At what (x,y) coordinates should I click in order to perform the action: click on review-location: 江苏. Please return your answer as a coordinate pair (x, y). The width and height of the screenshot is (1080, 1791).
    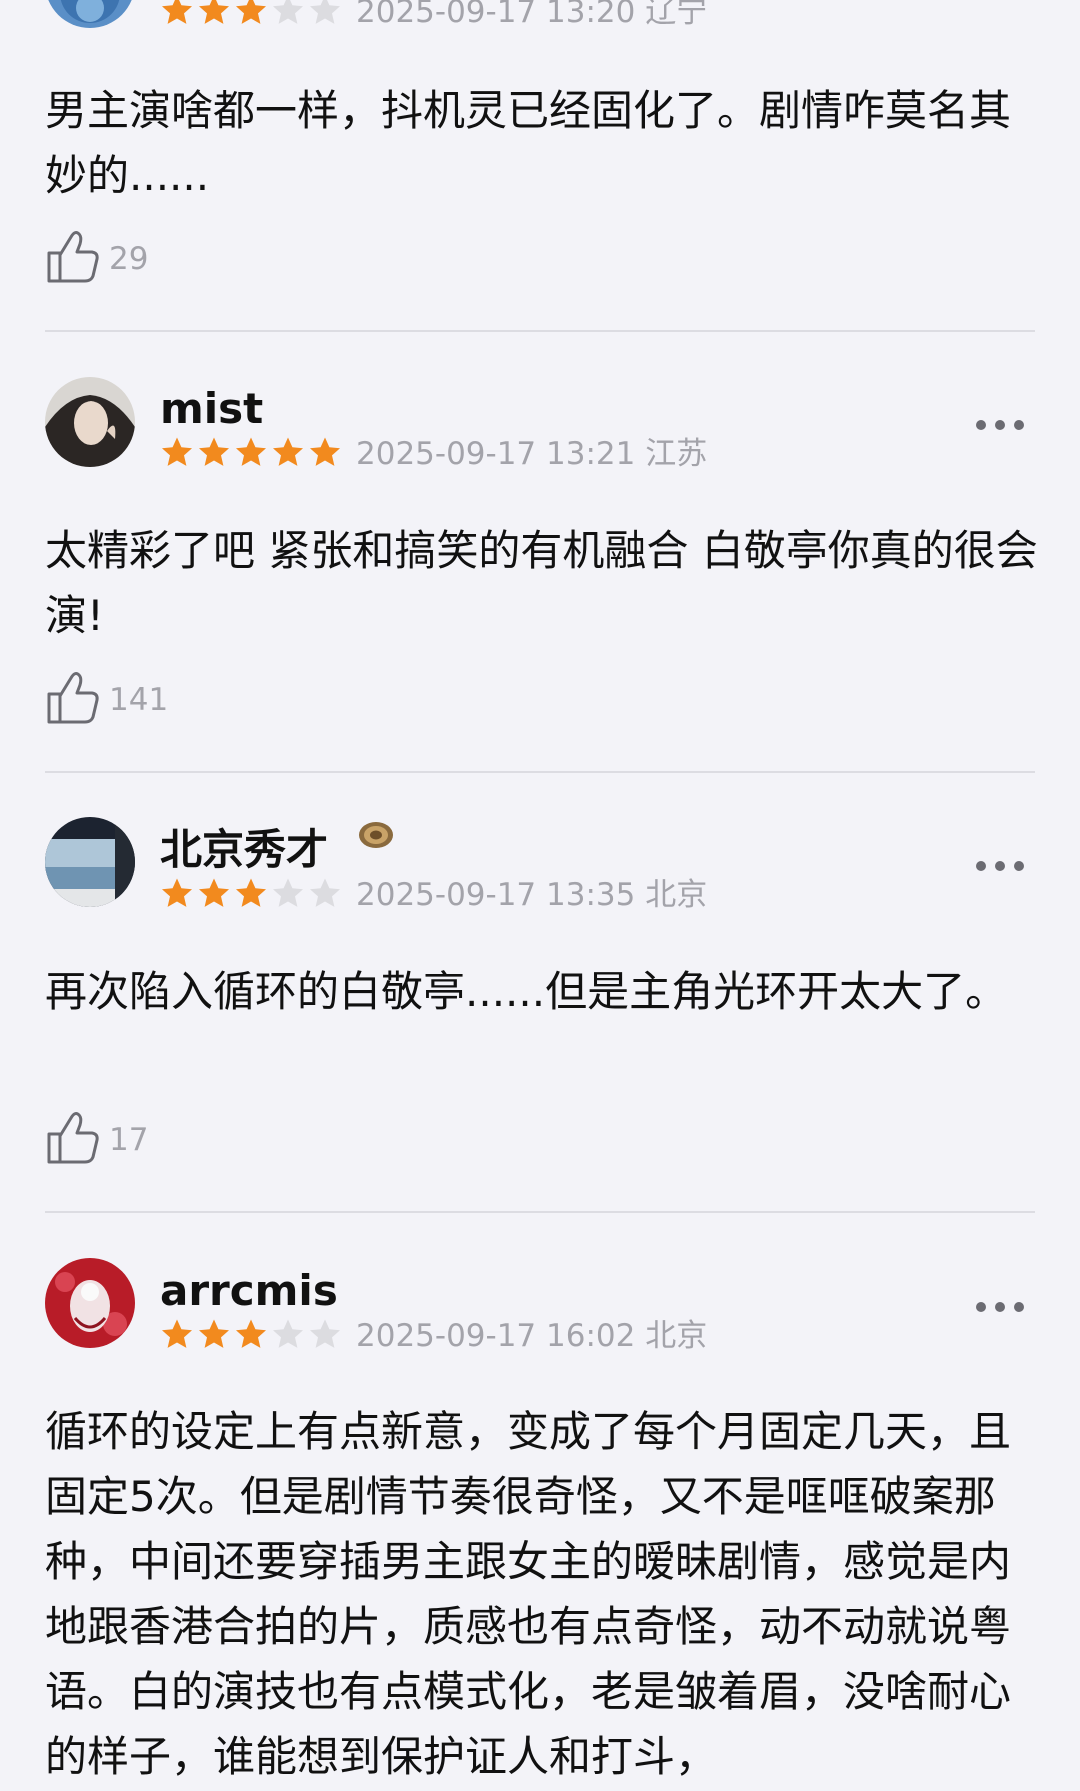
    Looking at the image, I should click on (676, 454).